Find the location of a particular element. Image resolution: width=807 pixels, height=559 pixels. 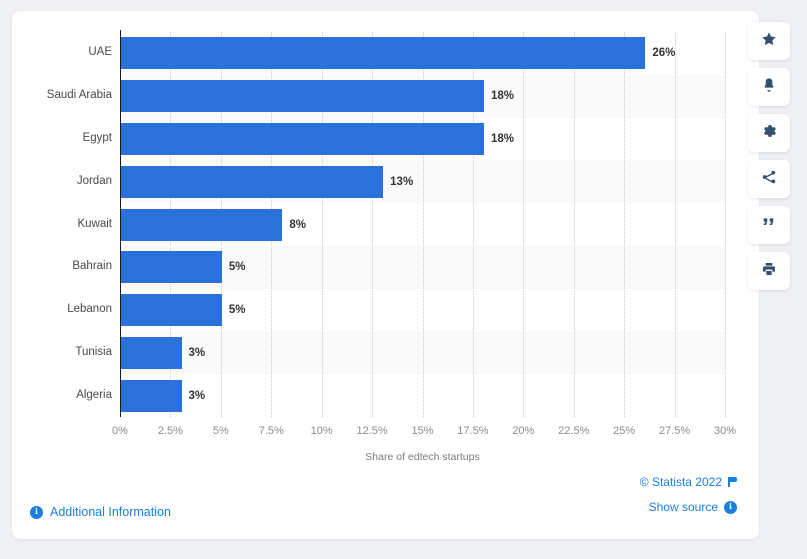

x-tick-label: 0% is located at coordinates (120, 431).